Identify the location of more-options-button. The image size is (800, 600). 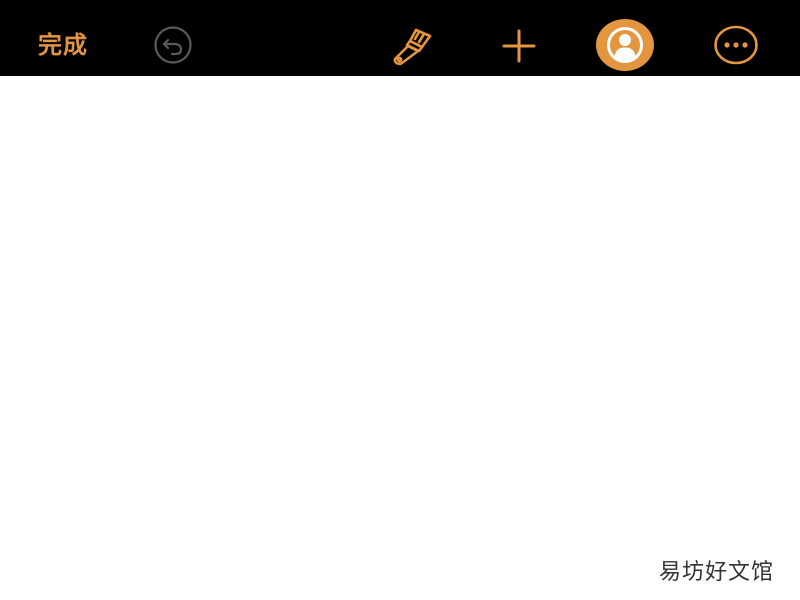
(736, 45).